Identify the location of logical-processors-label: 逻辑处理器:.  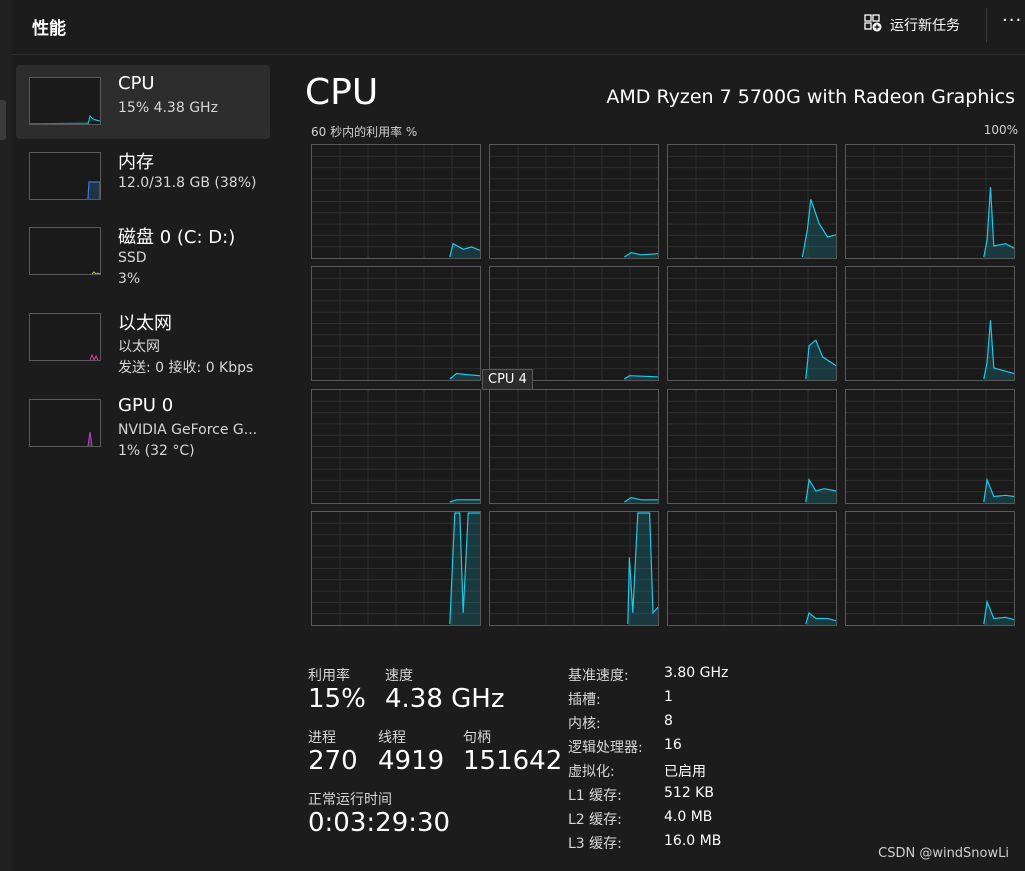
(605, 748).